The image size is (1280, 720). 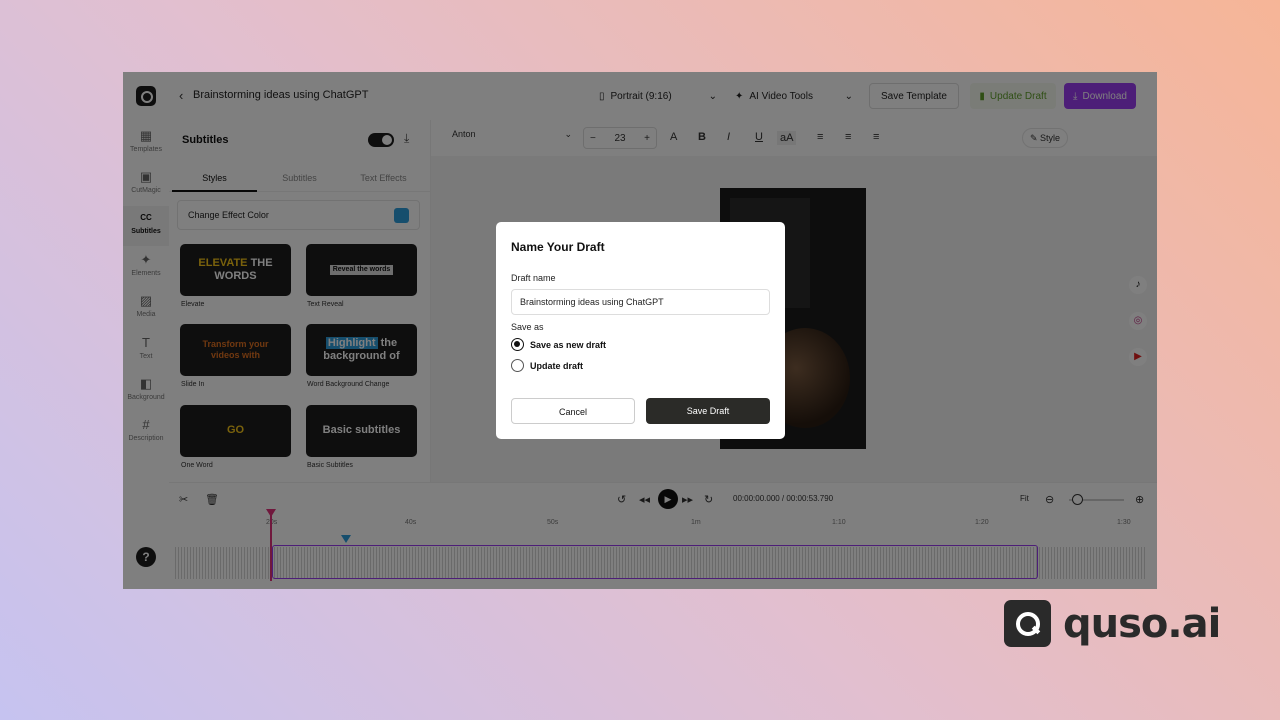 I want to click on radio-save-new-draft: Save as new draft, so click(x=558, y=344).